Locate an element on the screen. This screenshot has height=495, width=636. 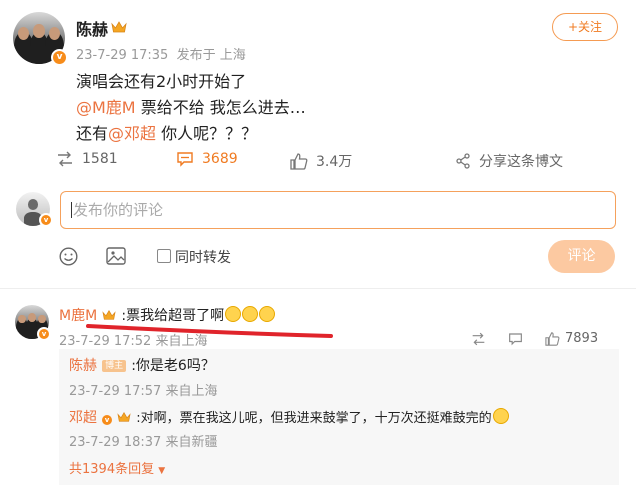
follow-button: +关注 is located at coordinates (585, 27).